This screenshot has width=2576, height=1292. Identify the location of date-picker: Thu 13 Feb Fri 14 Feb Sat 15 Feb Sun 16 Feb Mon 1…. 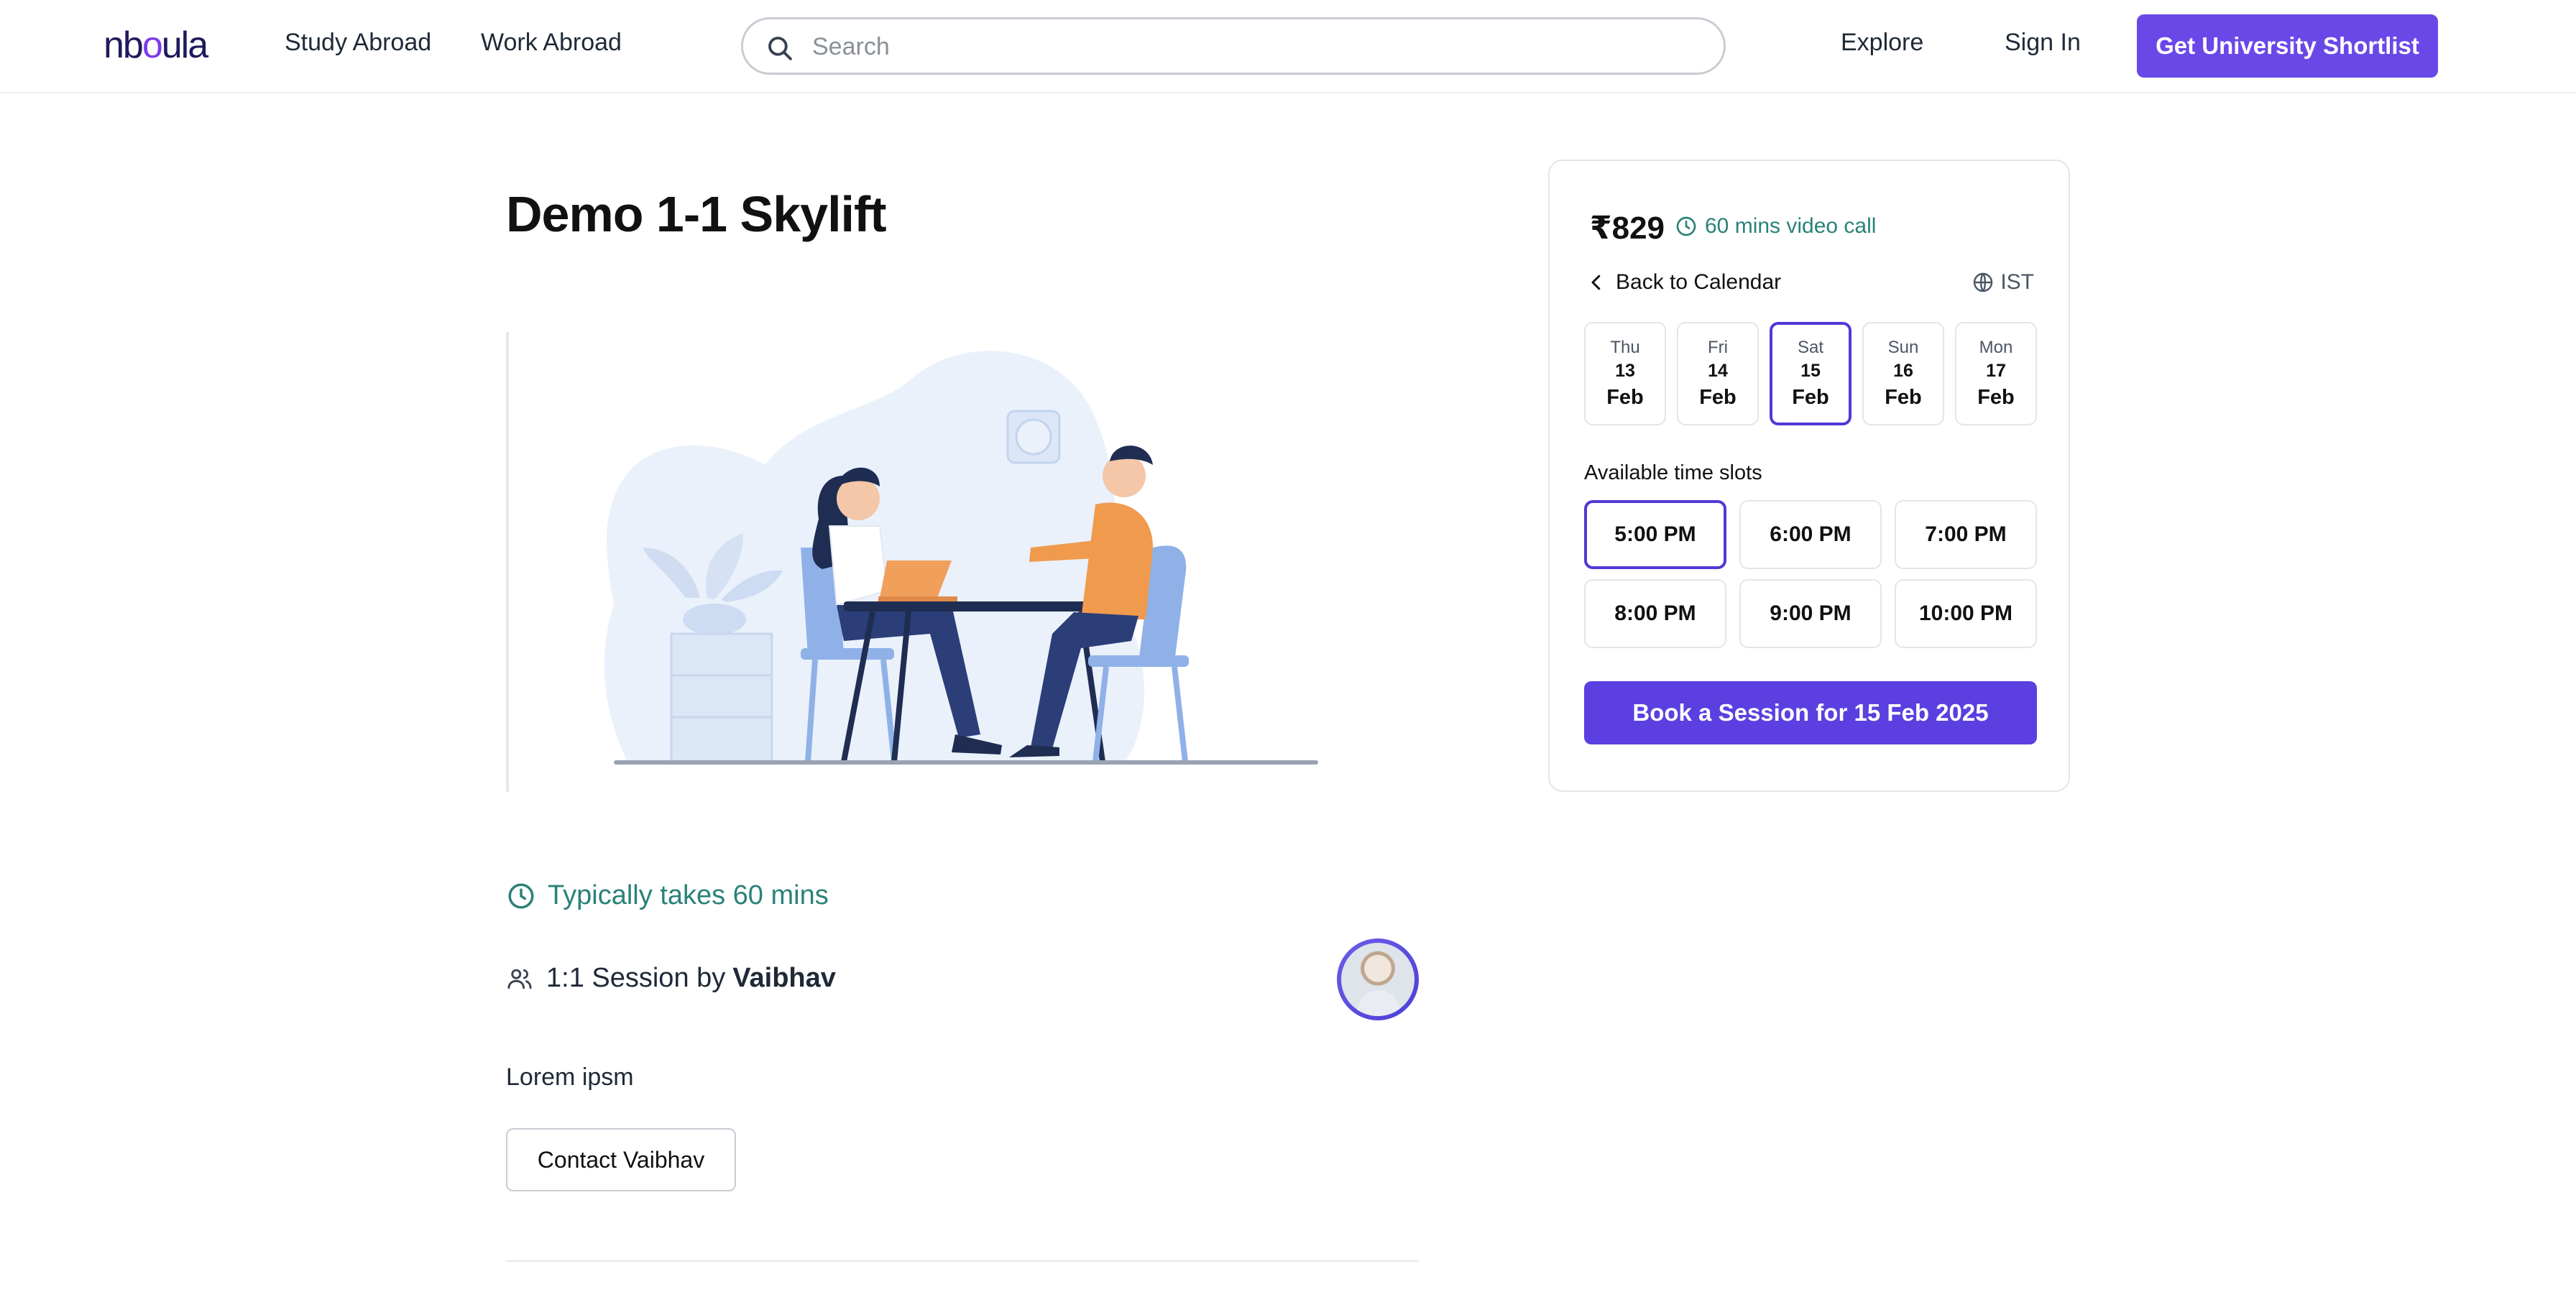
(1810, 373).